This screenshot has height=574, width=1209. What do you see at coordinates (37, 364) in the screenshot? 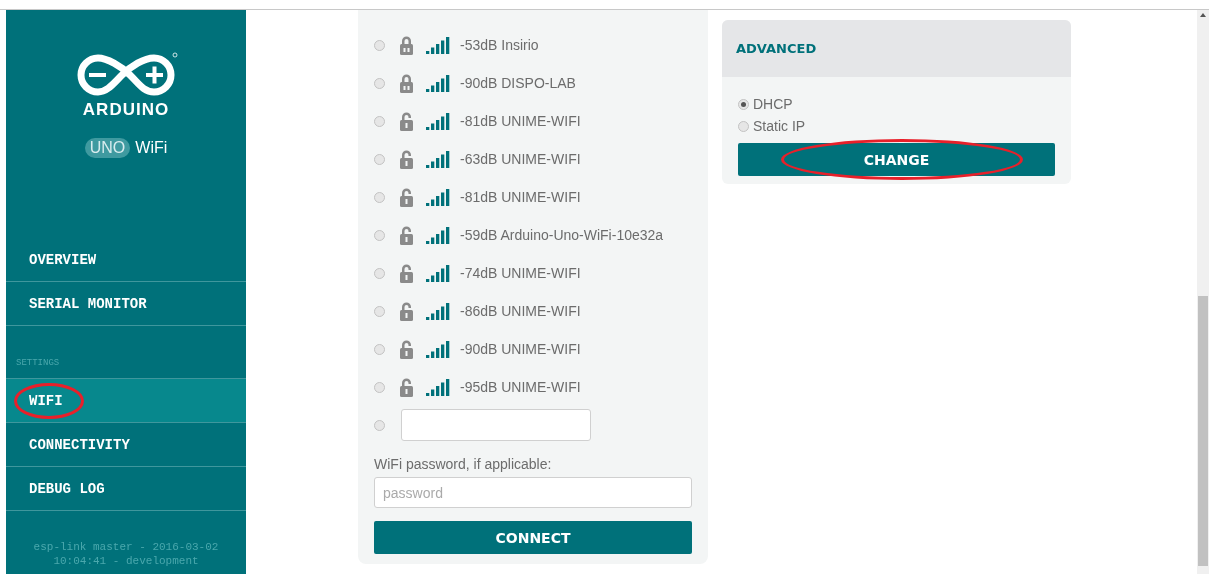
I see `section-heading: SETTINGS` at bounding box center [37, 364].